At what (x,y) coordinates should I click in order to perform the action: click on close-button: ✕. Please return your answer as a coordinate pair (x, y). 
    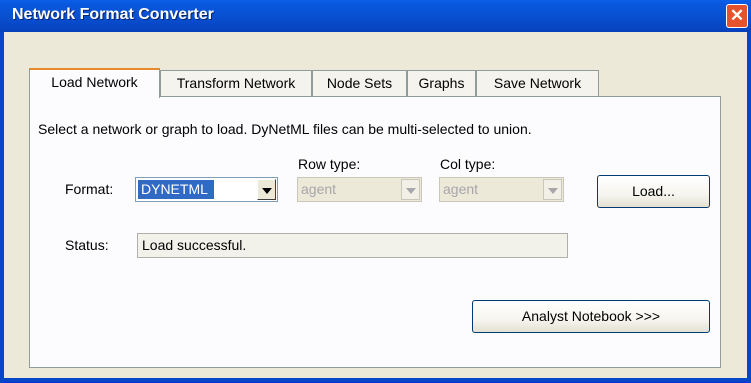
    Looking at the image, I should click on (737, 16).